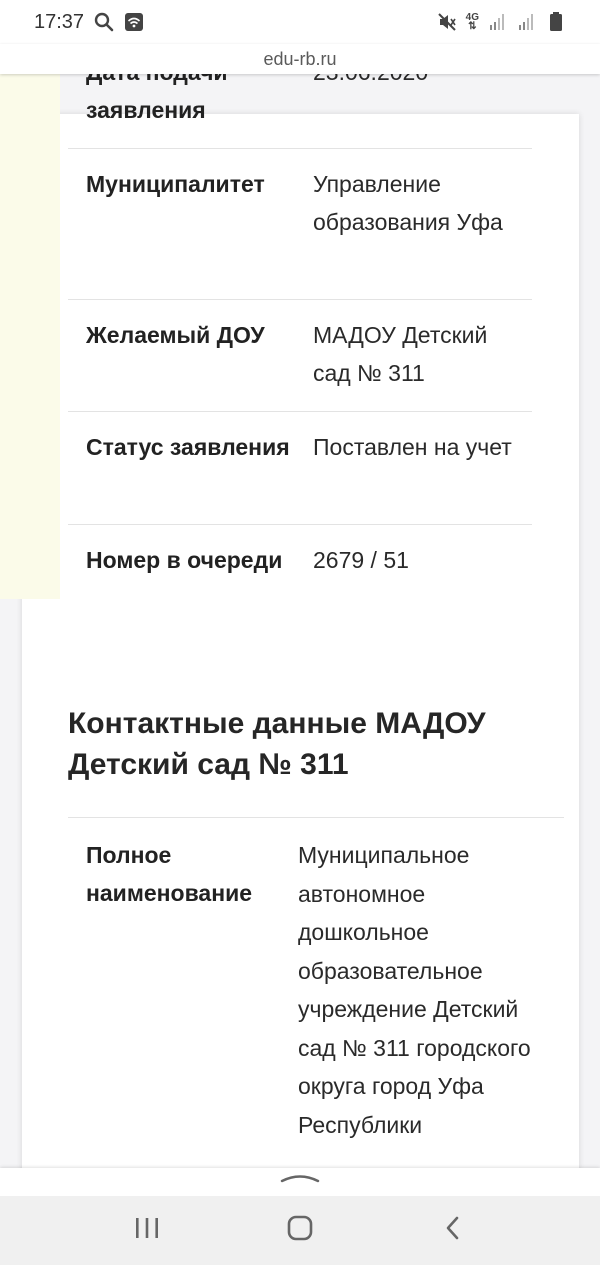  Describe the element at coordinates (184, 560) in the screenshot. I see `info-label: Номер в очереди` at that location.